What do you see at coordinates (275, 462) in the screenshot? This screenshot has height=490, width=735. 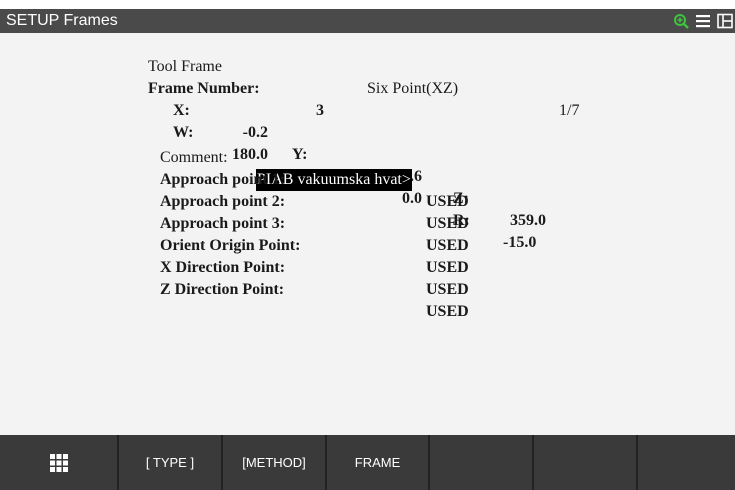 I see `f2-method-button: [METHOD]` at bounding box center [275, 462].